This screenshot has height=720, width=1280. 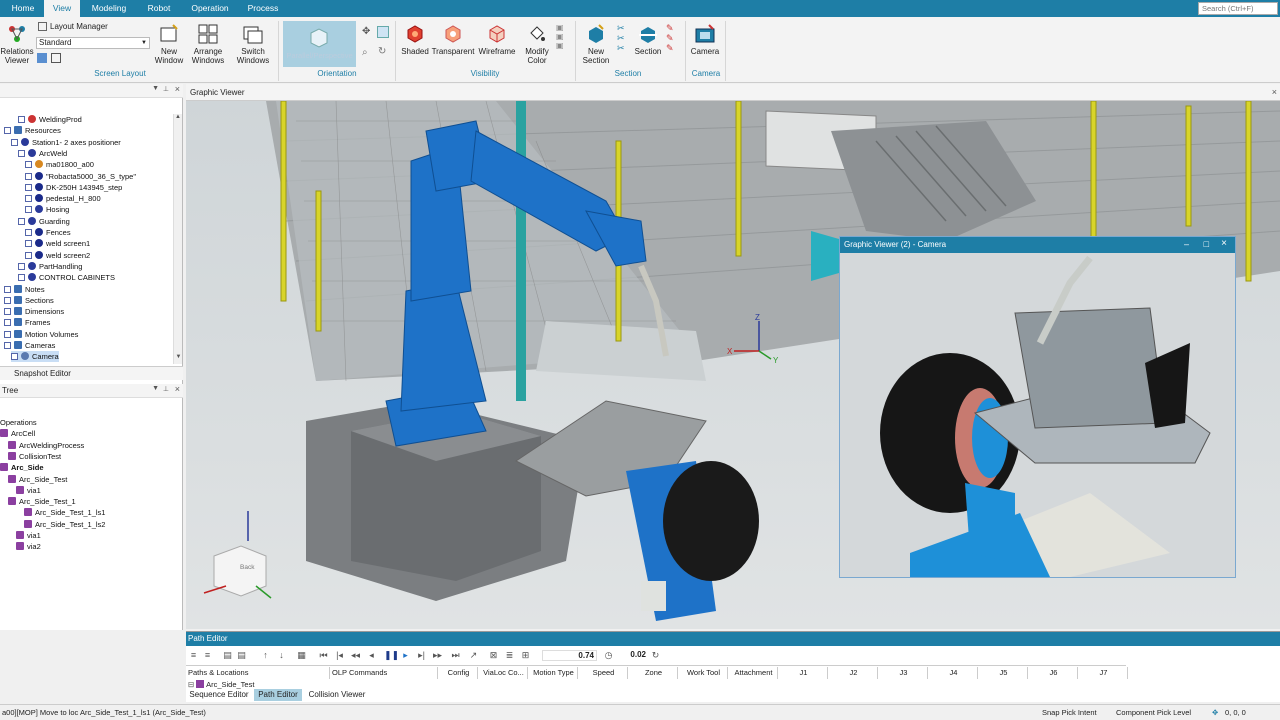 I want to click on tree-item: "Robacta5000_36_S_type", so click(x=80, y=176).